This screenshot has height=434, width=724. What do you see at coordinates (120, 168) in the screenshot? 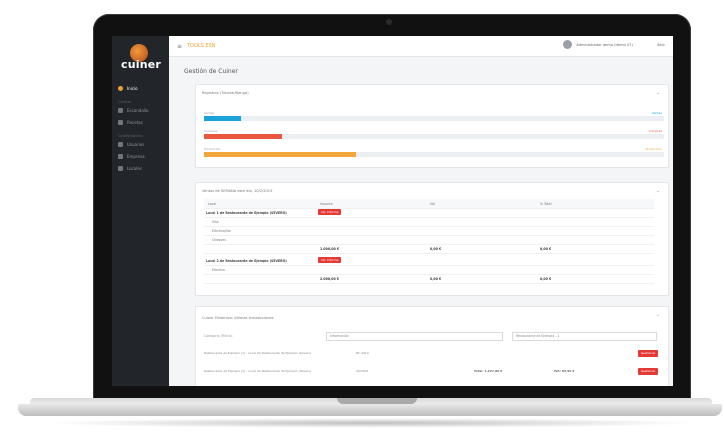
I see `store-icon` at bounding box center [120, 168].